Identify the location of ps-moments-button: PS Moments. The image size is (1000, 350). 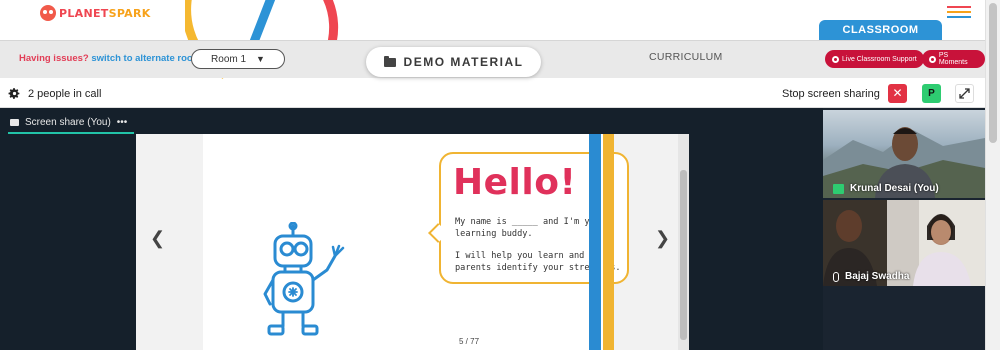
(953, 59).